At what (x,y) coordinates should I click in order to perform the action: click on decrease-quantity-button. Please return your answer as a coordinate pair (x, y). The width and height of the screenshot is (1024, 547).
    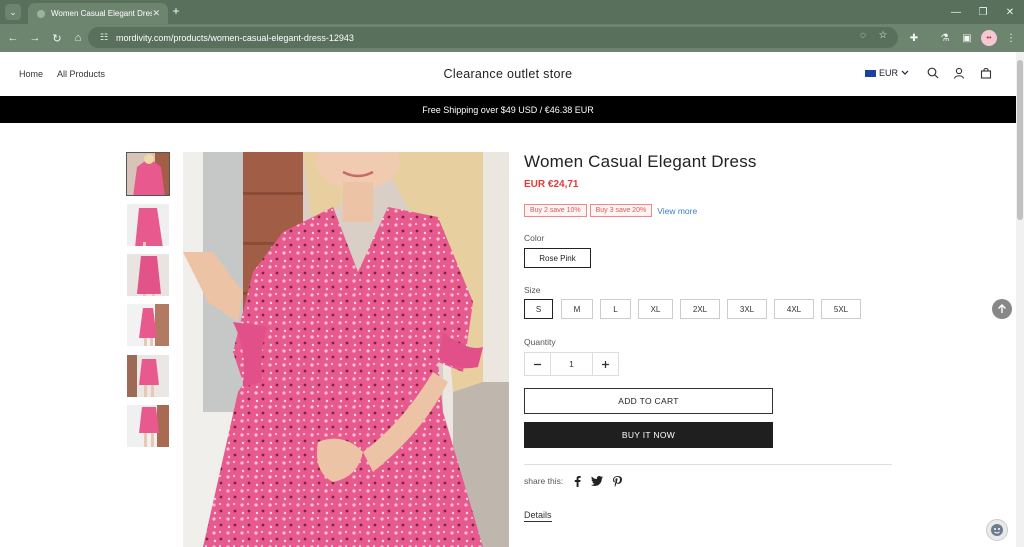
    Looking at the image, I should click on (537, 364).